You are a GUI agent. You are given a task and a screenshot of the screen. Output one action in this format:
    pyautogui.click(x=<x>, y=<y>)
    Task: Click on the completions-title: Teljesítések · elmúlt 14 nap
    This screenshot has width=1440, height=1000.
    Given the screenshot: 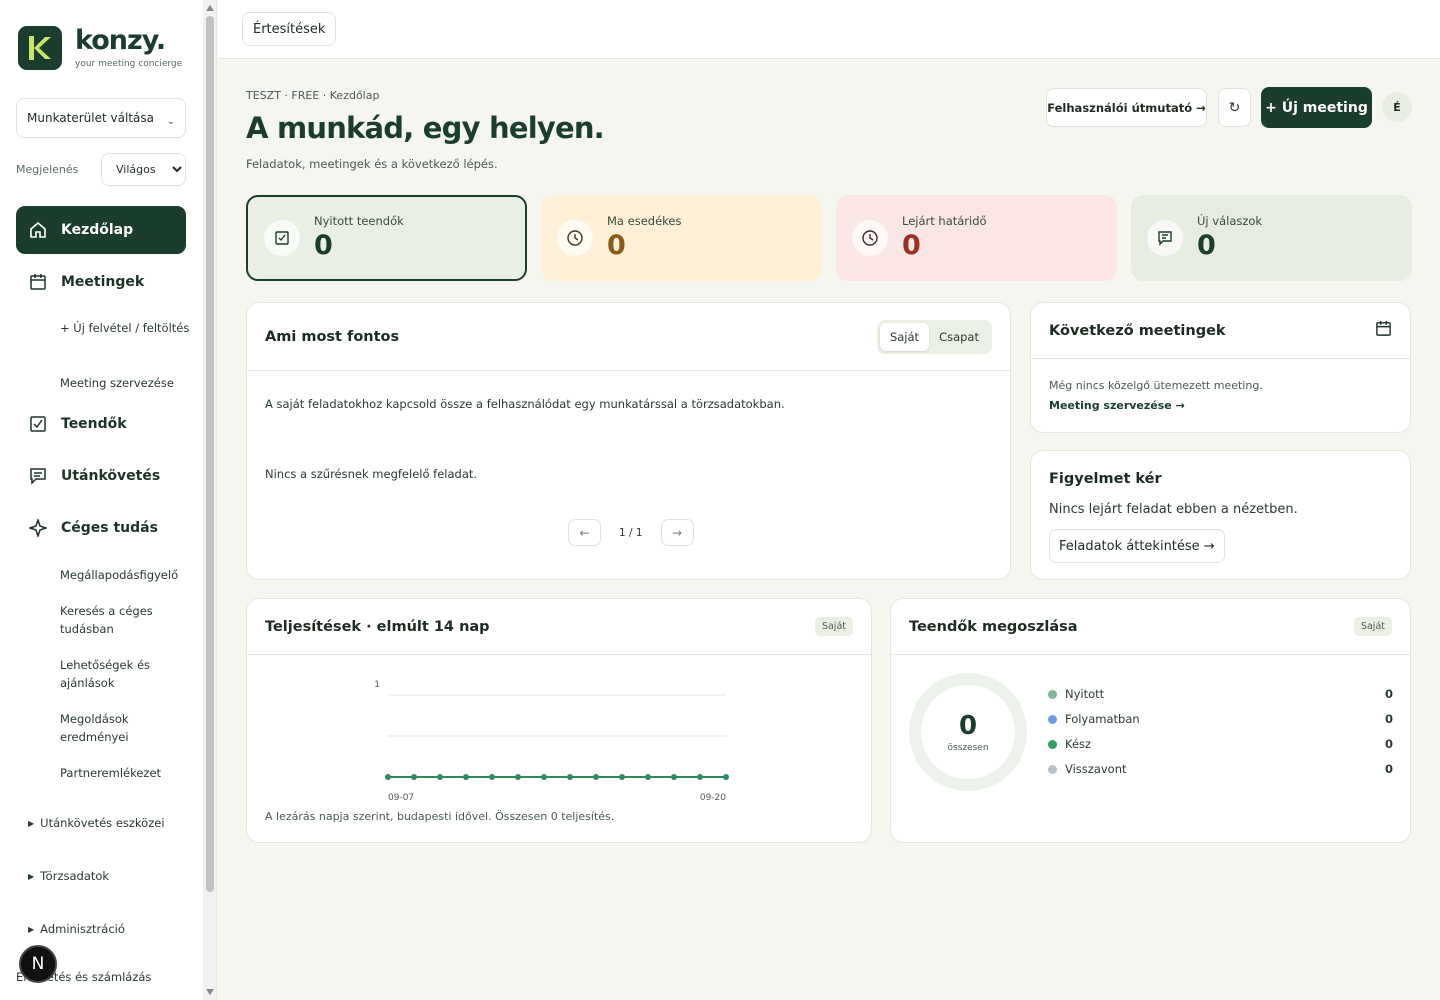 What is the action you would take?
    pyautogui.click(x=377, y=626)
    